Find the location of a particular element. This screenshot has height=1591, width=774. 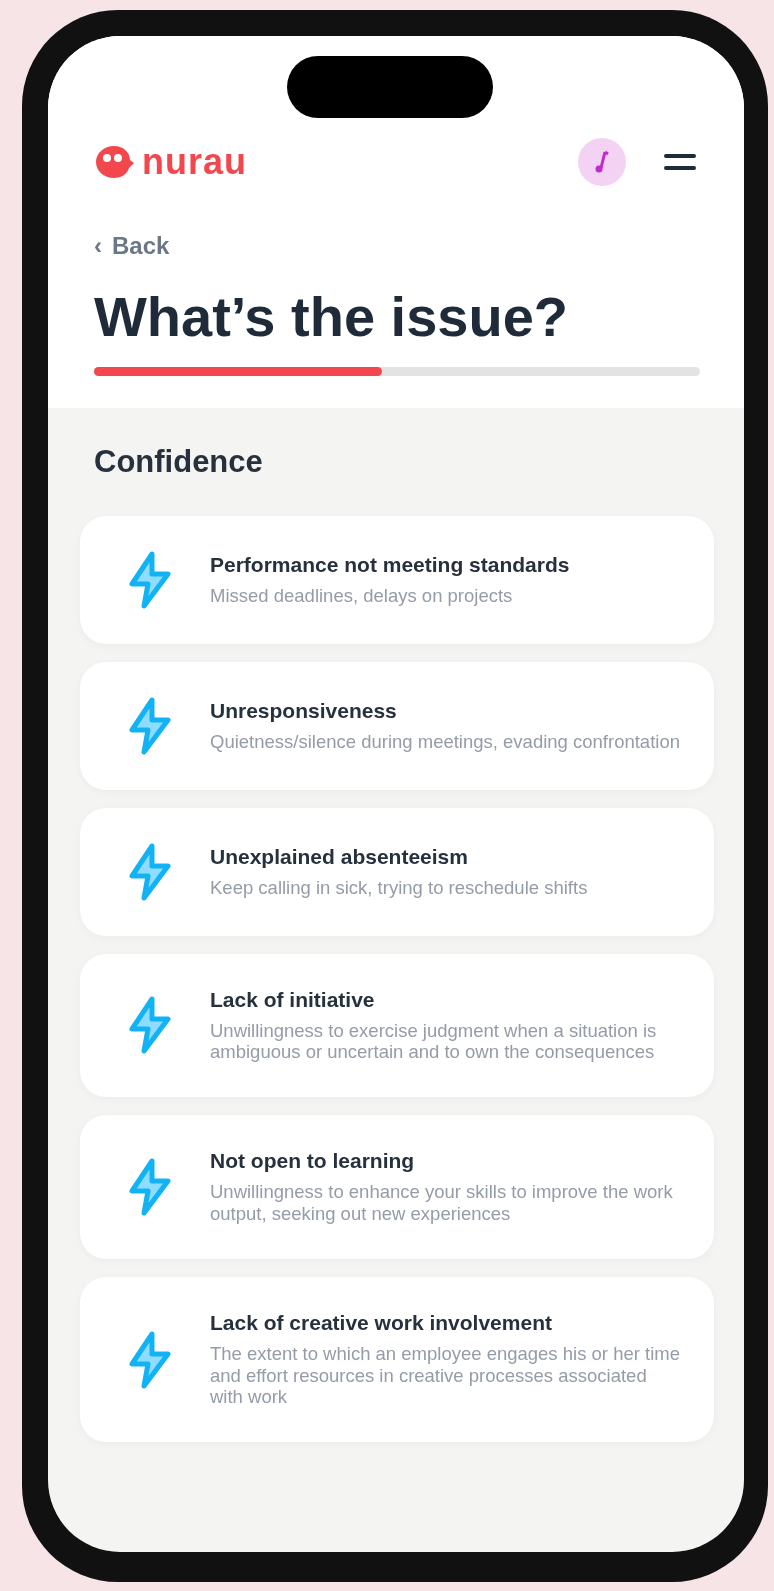

issue-card: Lack of initiative Unwillingness to exercise judgment when a situation is ambiguous or uncertain and to own the consequences is located at coordinates (397, 1025).